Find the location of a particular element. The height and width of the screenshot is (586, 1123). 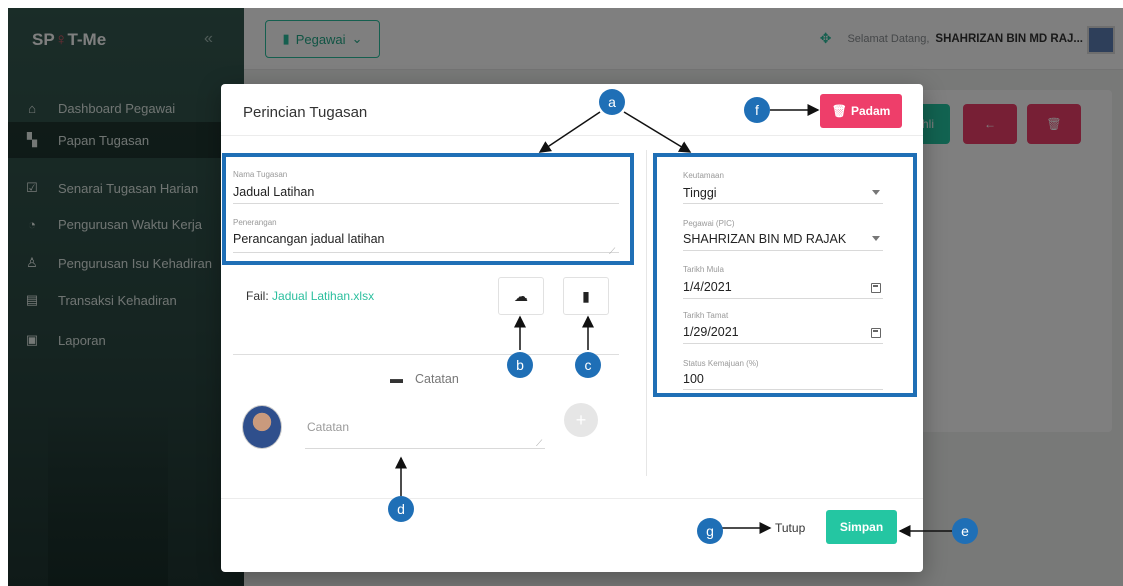

cloud-upload-icon: ☁ is located at coordinates (521, 295).